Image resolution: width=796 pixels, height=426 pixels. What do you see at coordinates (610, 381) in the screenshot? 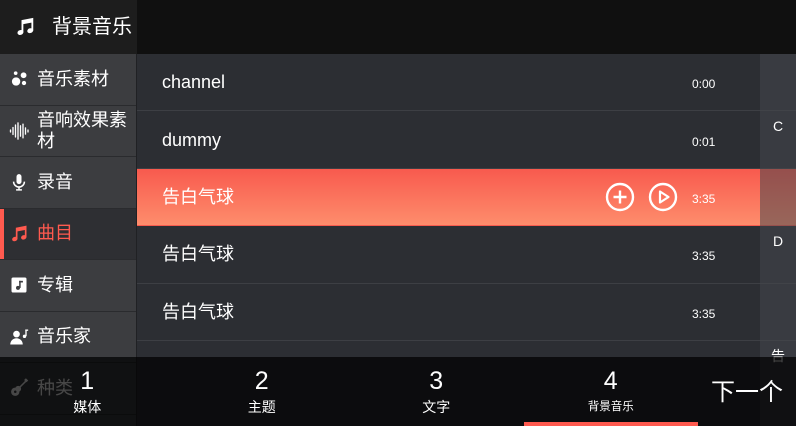
I see `tab-number: 4` at bounding box center [610, 381].